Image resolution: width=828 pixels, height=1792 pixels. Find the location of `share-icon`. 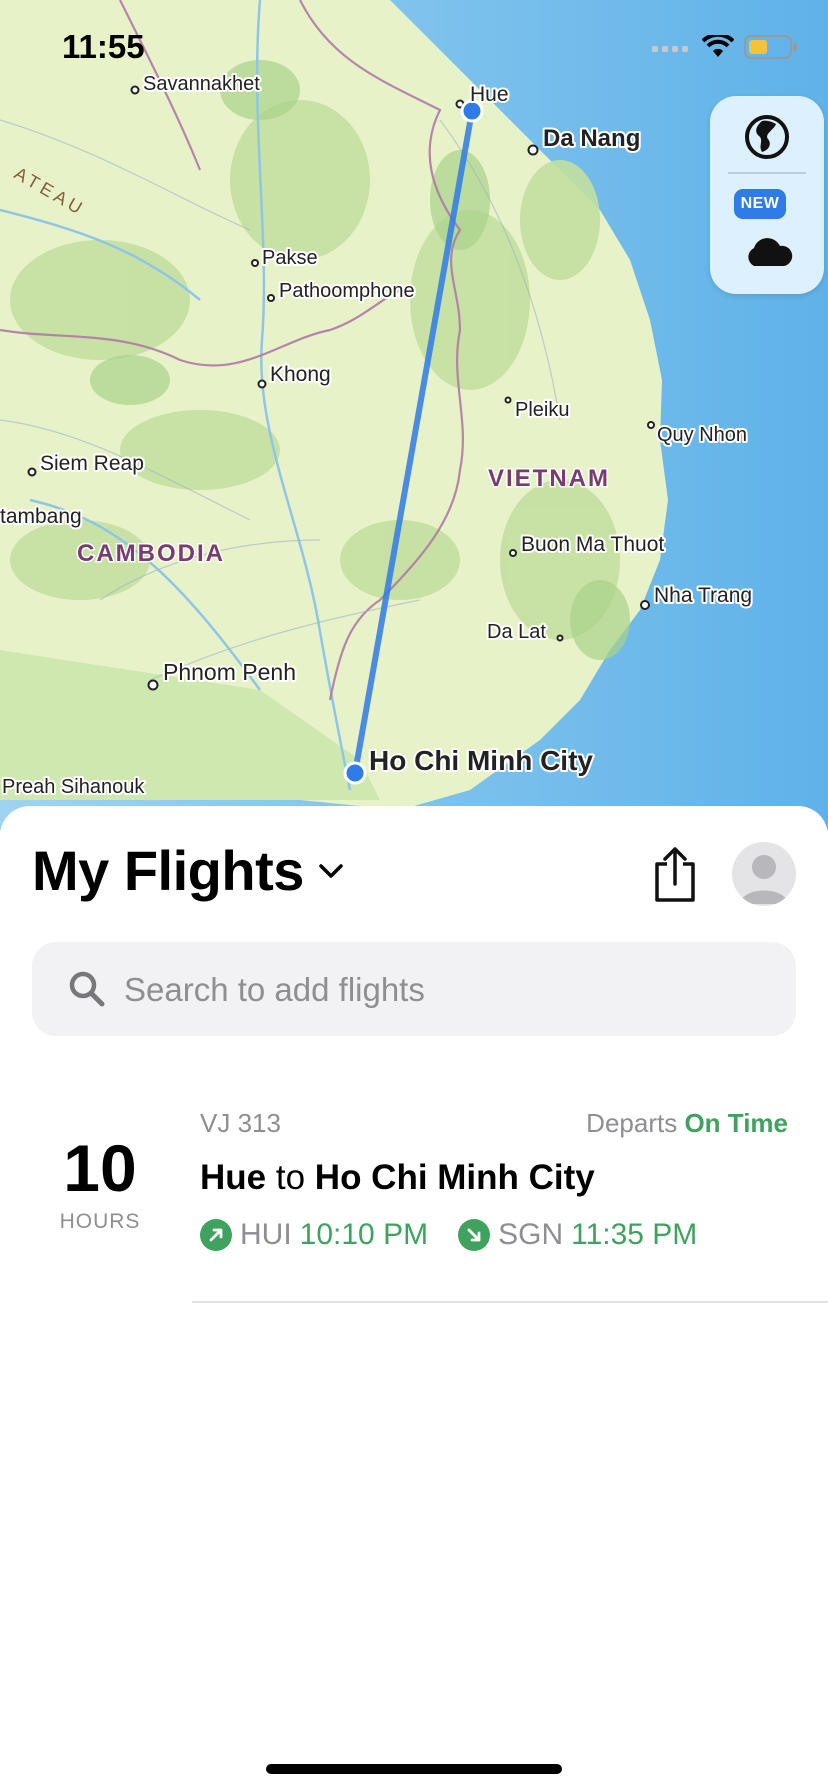

share-icon is located at coordinates (675, 875).